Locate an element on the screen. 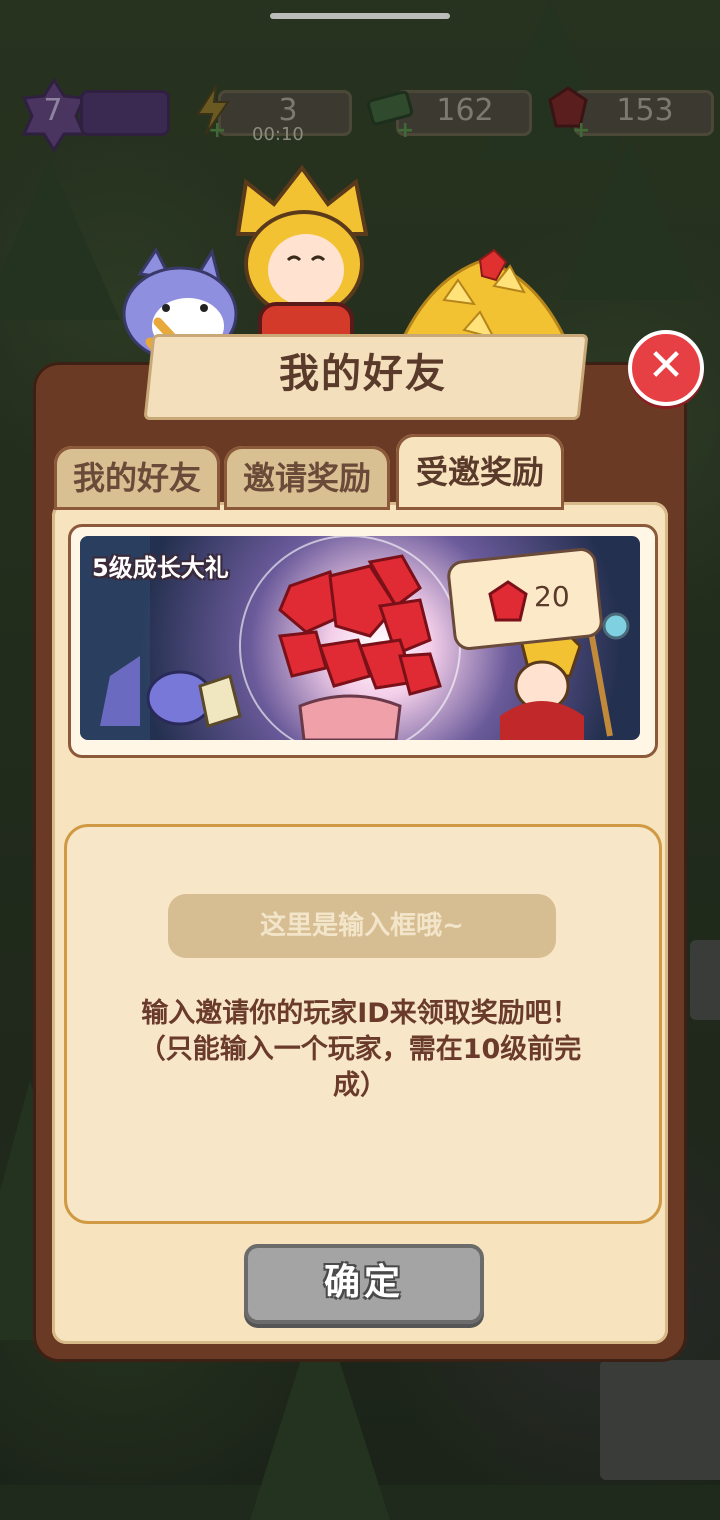  cash-count: 162 is located at coordinates (465, 110).